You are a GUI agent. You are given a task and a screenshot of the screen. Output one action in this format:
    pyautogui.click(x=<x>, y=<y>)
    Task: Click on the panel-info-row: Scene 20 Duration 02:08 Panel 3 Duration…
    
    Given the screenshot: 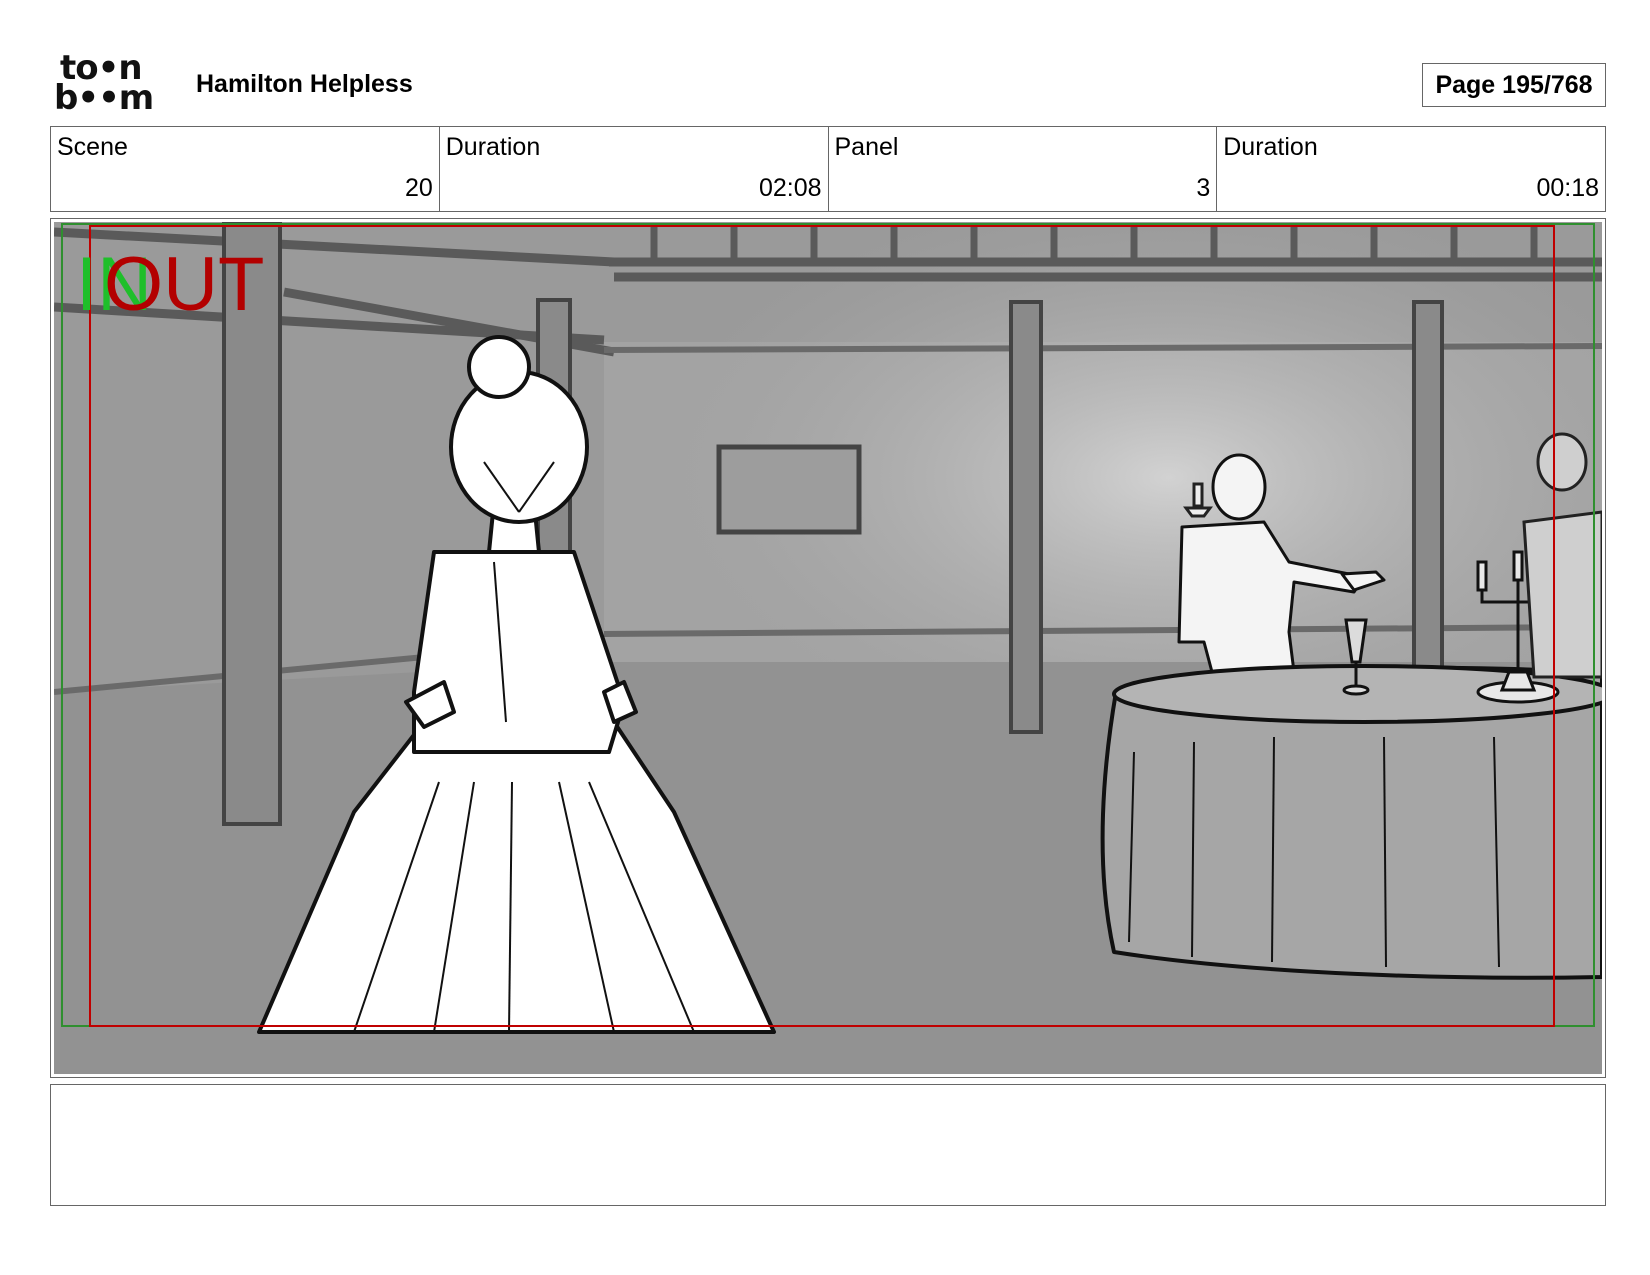 What is the action you would take?
    pyautogui.click(x=828, y=169)
    